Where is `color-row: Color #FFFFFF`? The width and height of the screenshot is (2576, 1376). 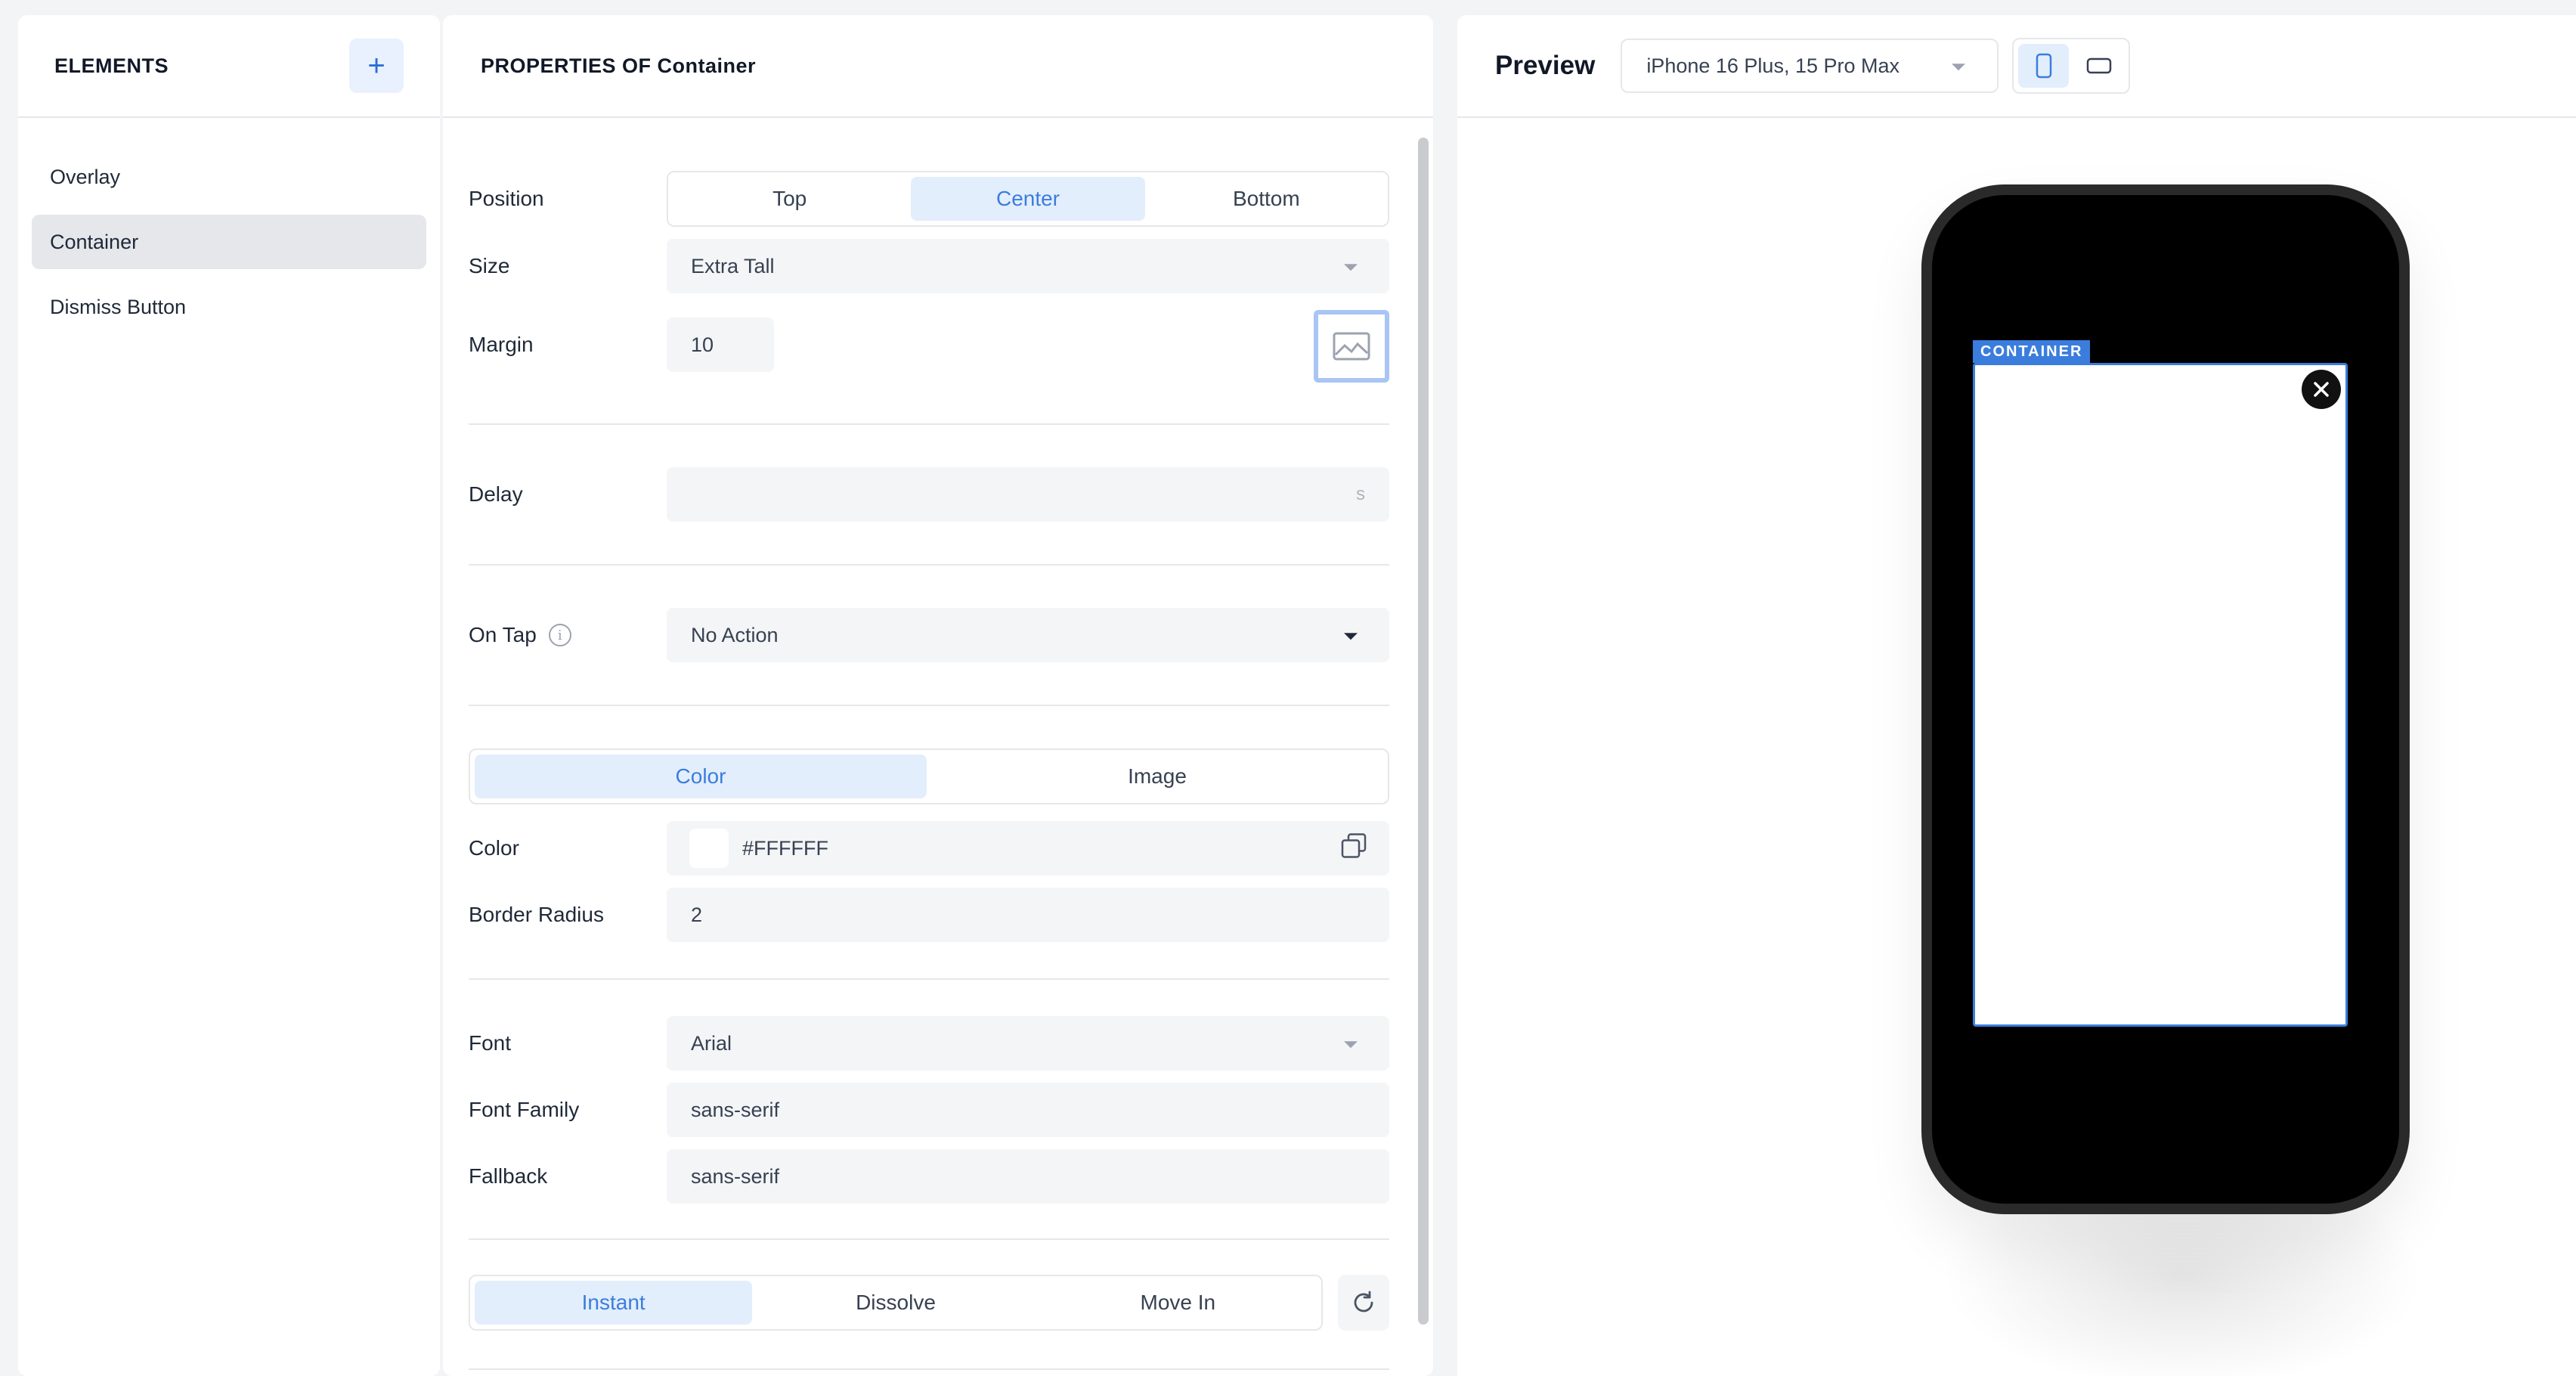 color-row: Color #FFFFFF is located at coordinates (929, 848).